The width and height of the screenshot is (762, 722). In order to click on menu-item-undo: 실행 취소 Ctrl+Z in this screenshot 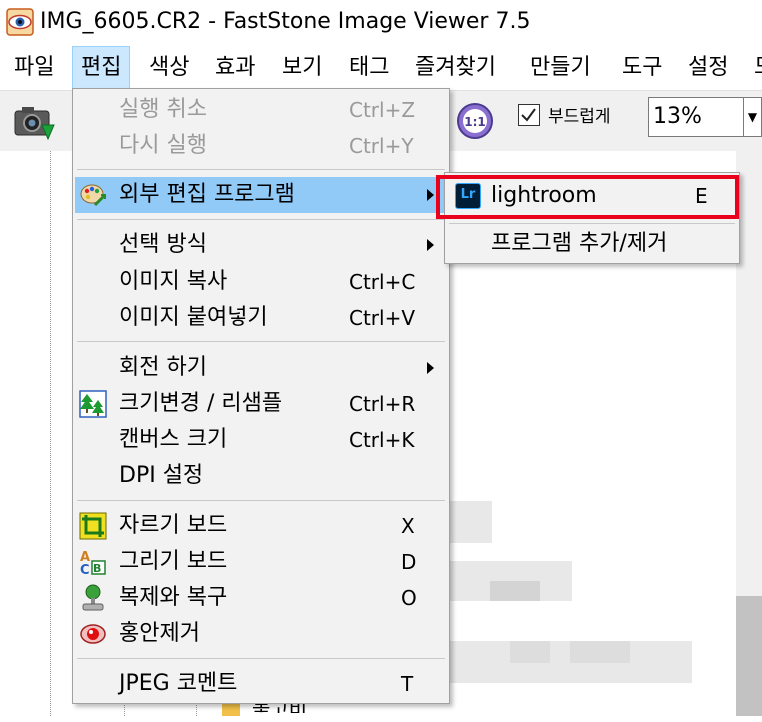, I will do `click(261, 110)`.